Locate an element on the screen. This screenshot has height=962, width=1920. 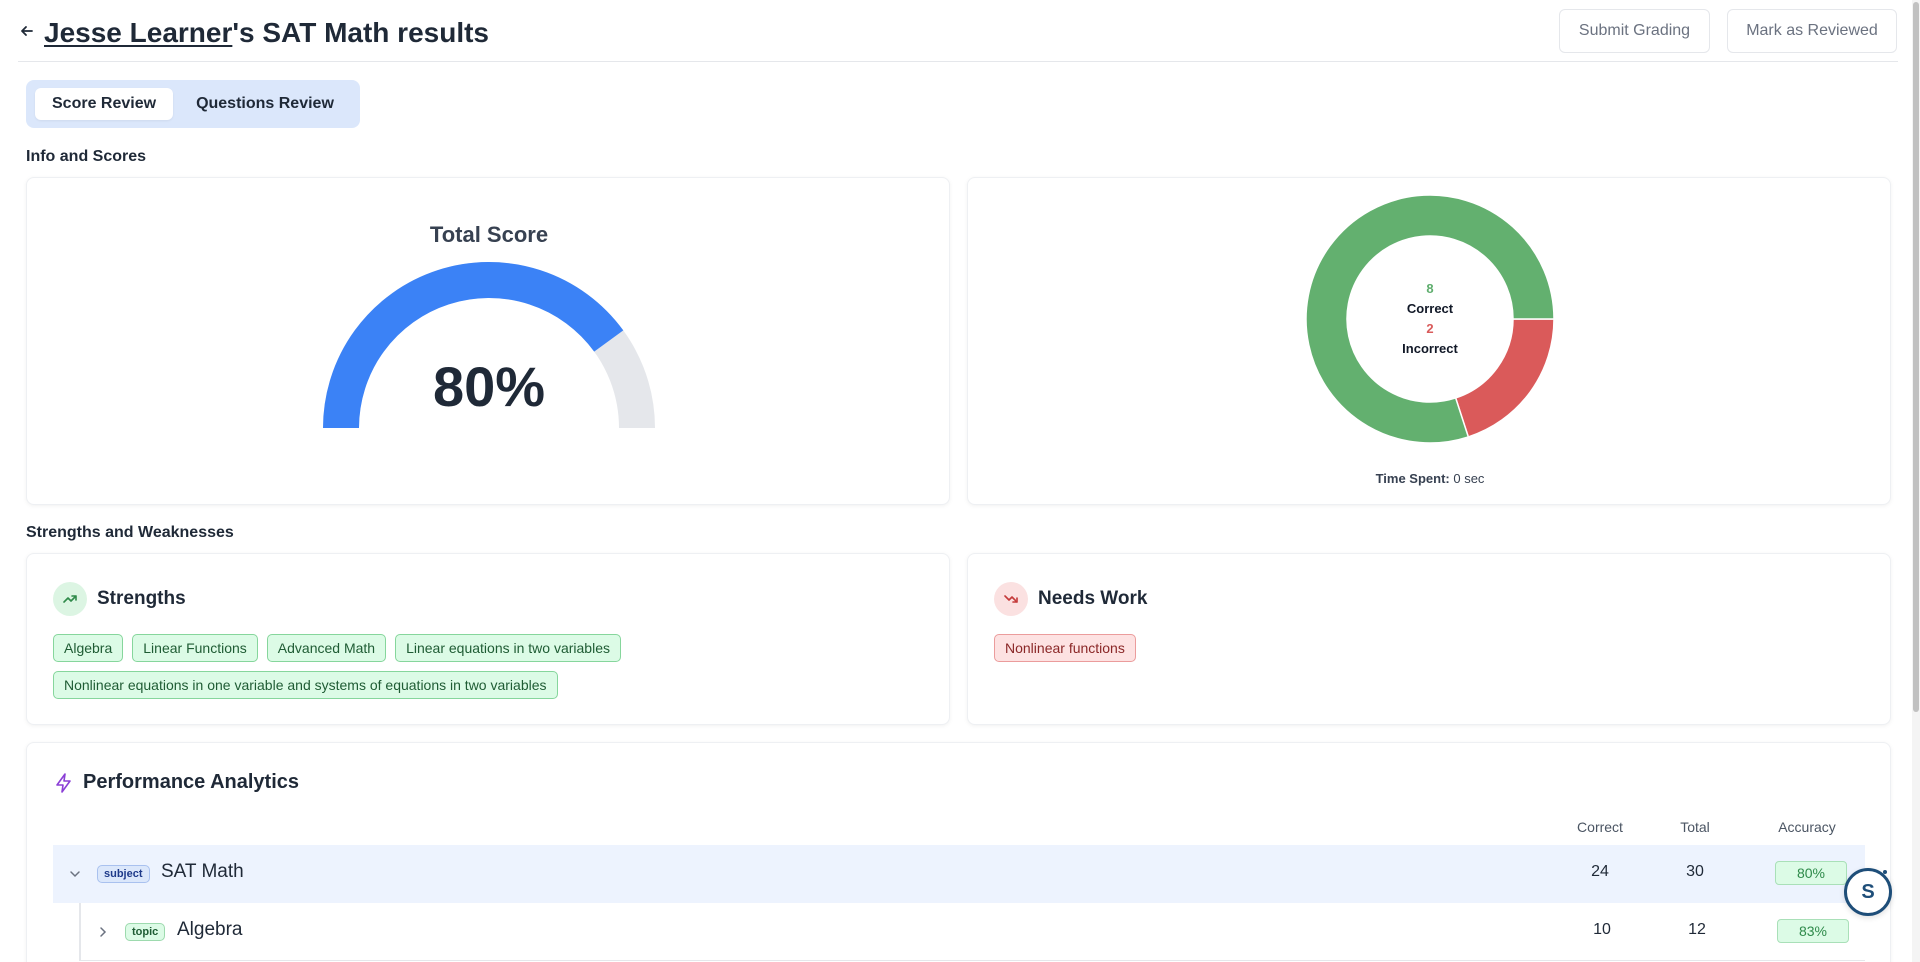
time-spent: Time Spent: 0 sec is located at coordinates (1430, 478).